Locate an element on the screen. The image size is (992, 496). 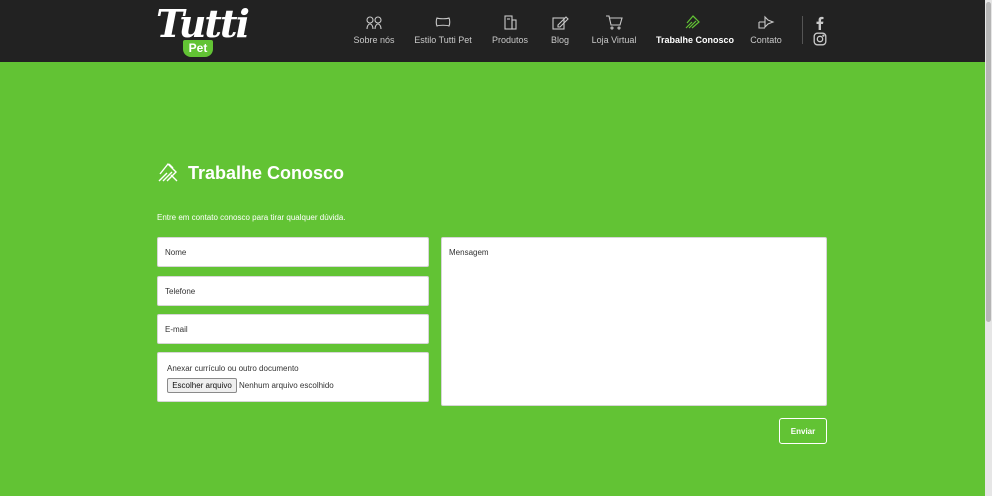
dogs-icon is located at coordinates (374, 22).